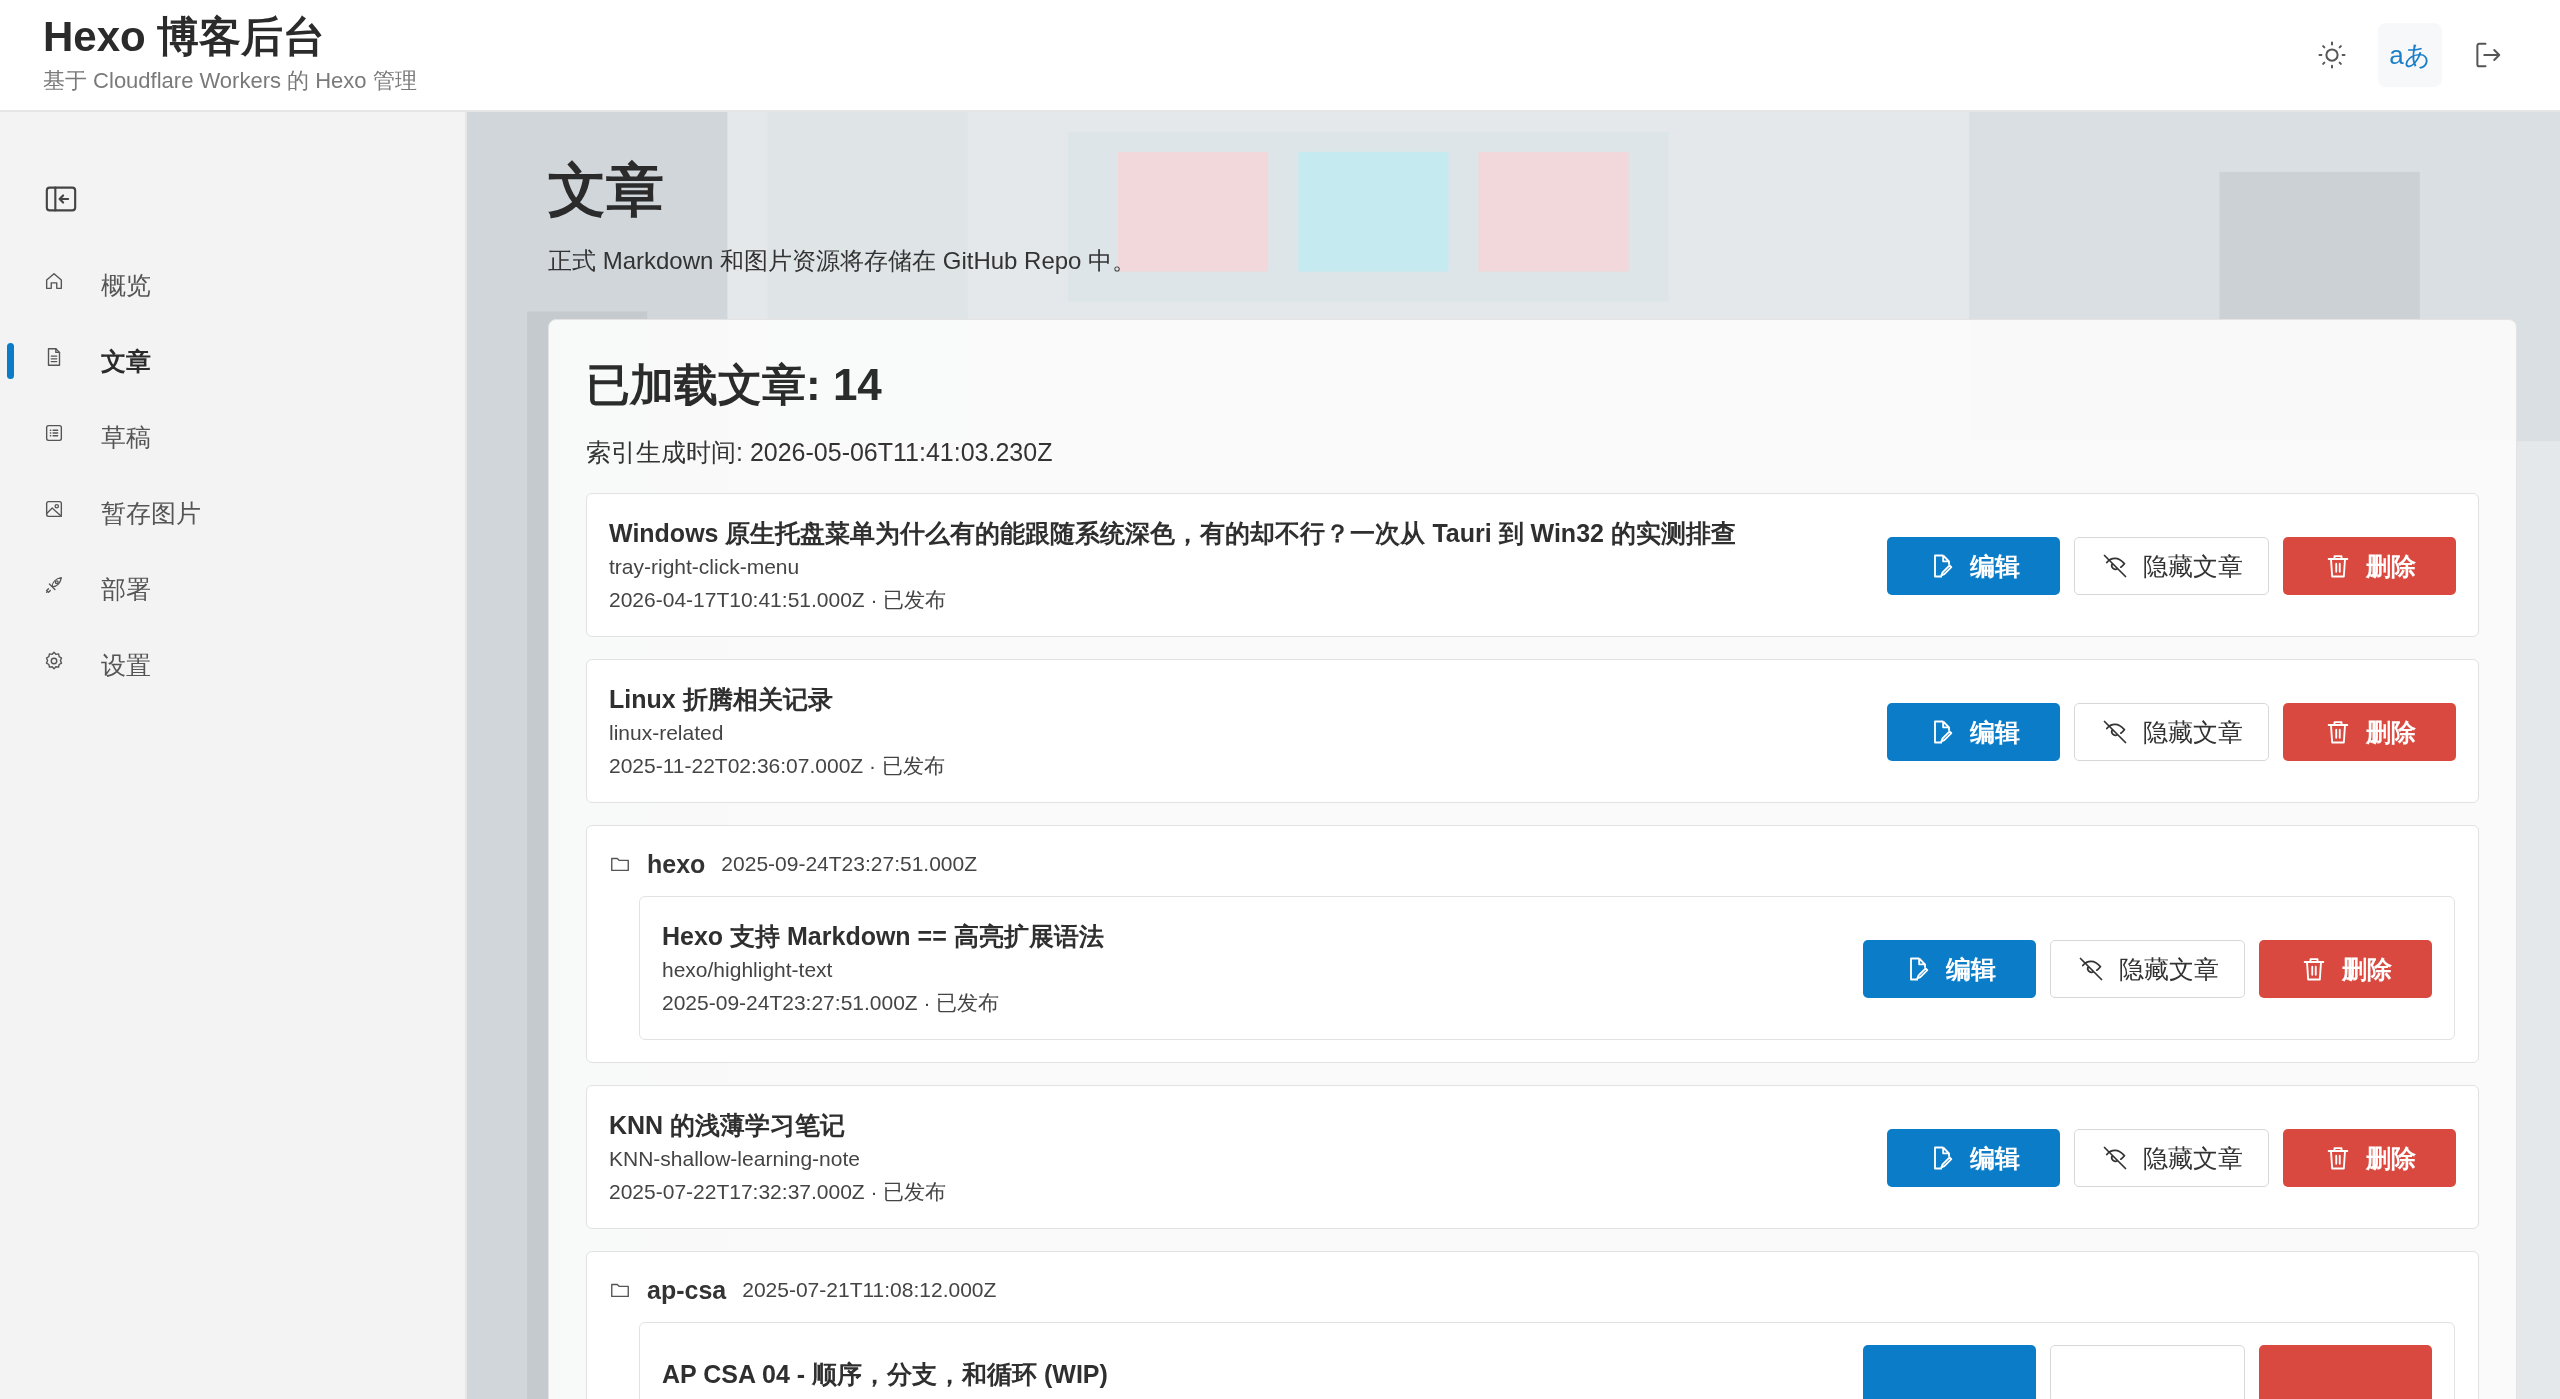 This screenshot has width=2560, height=1399. What do you see at coordinates (820, 452) in the screenshot?
I see `index-time-text: 索引生成时间: 2026-05-06T11:41:03.230Z` at bounding box center [820, 452].